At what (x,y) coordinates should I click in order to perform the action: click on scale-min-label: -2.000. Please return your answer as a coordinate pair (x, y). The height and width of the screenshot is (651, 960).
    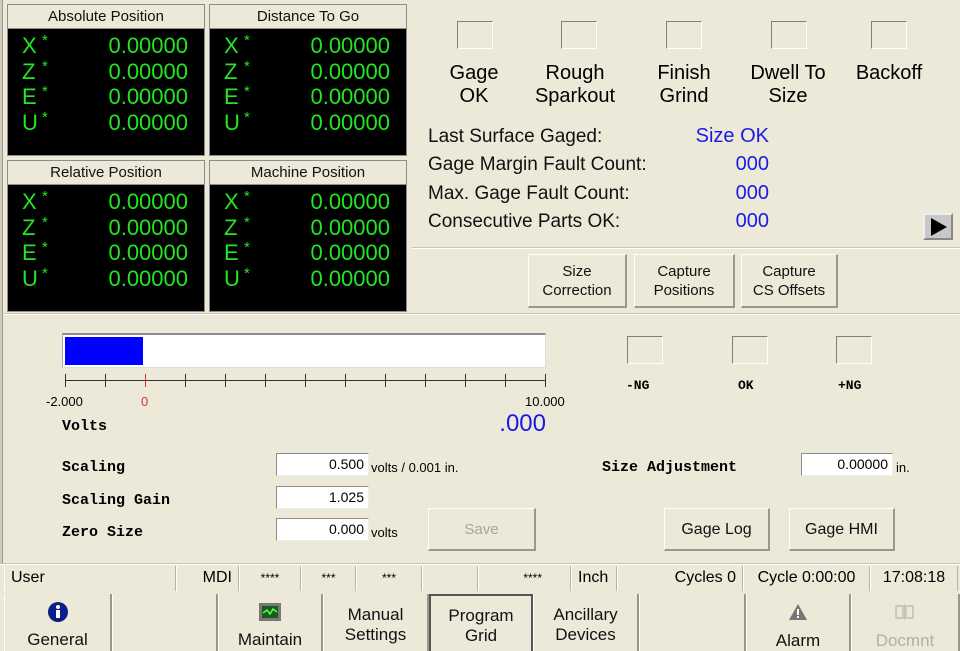
    Looking at the image, I should click on (64, 401).